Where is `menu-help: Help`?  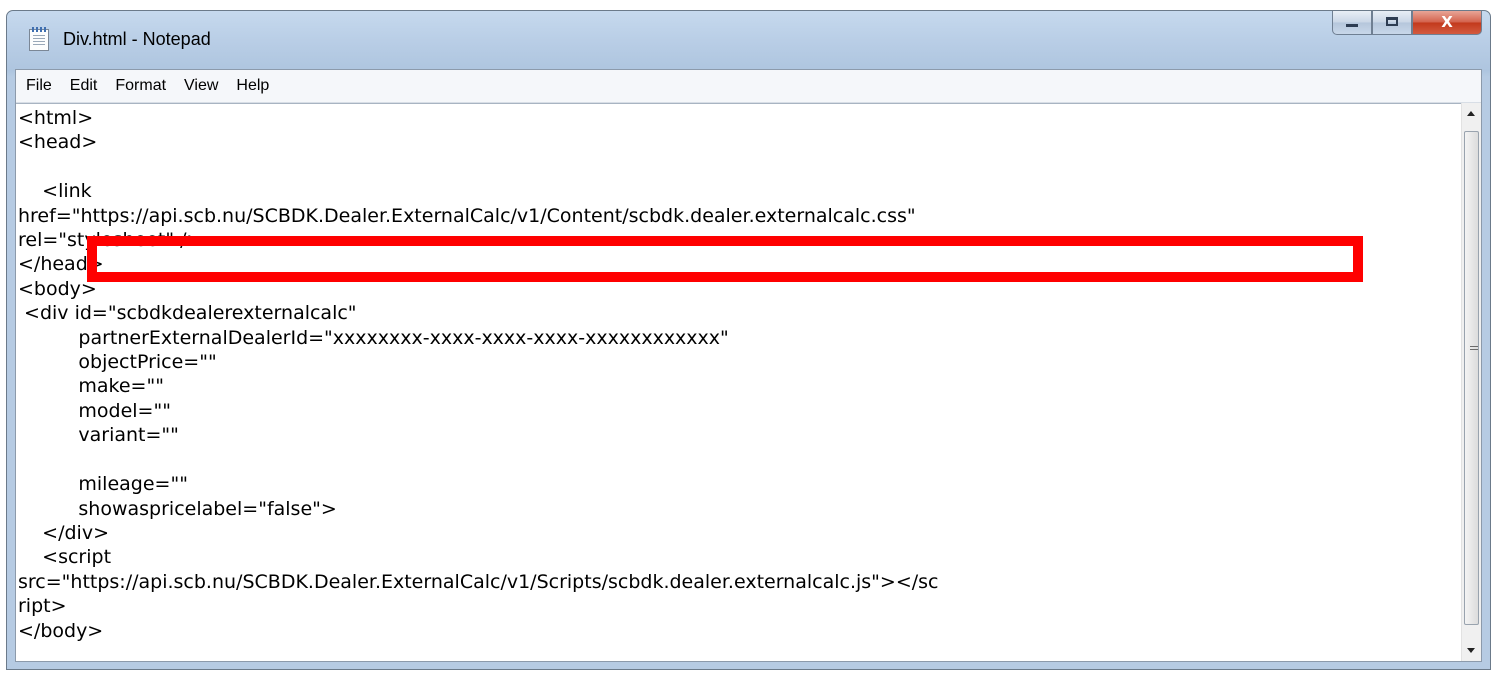 menu-help: Help is located at coordinates (252, 86).